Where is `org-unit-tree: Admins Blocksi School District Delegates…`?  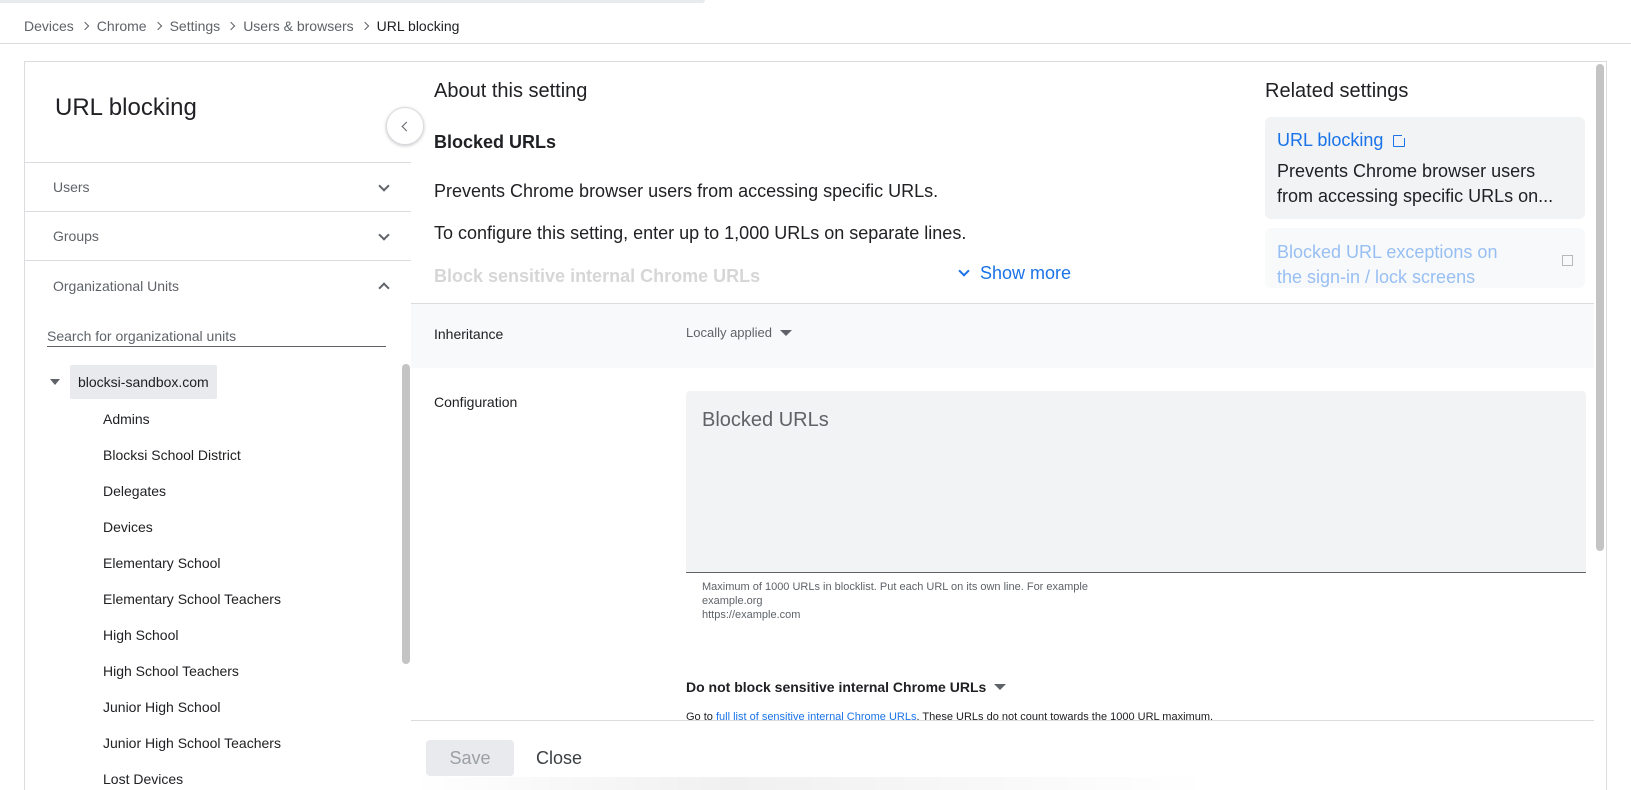
org-unit-tree: Admins Blocksi School District Delegates… is located at coordinates (192, 595).